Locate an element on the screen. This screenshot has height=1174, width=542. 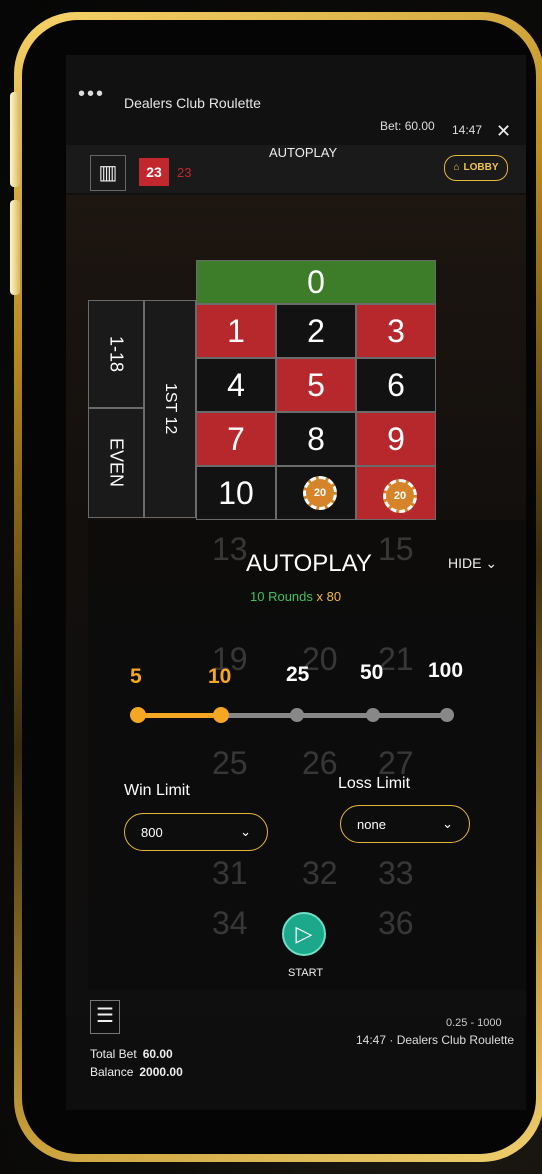
start-label: START is located at coordinates (306, 973).